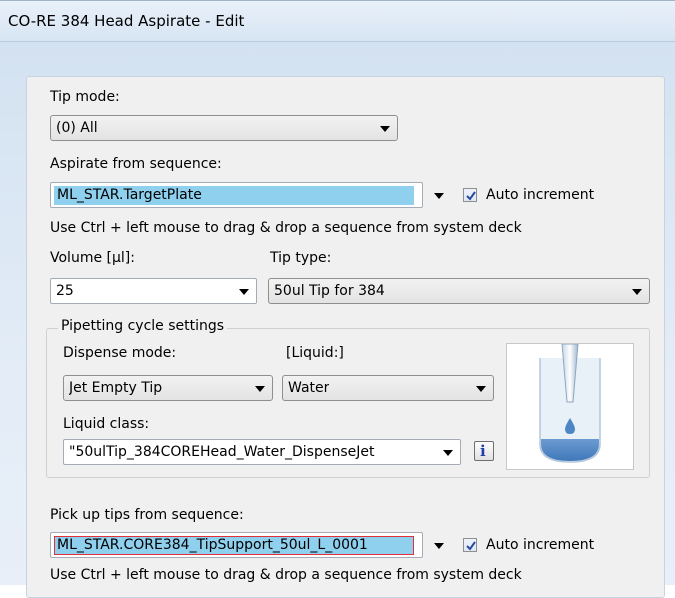  What do you see at coordinates (309, 388) in the screenshot?
I see `liquid-value: Water` at bounding box center [309, 388].